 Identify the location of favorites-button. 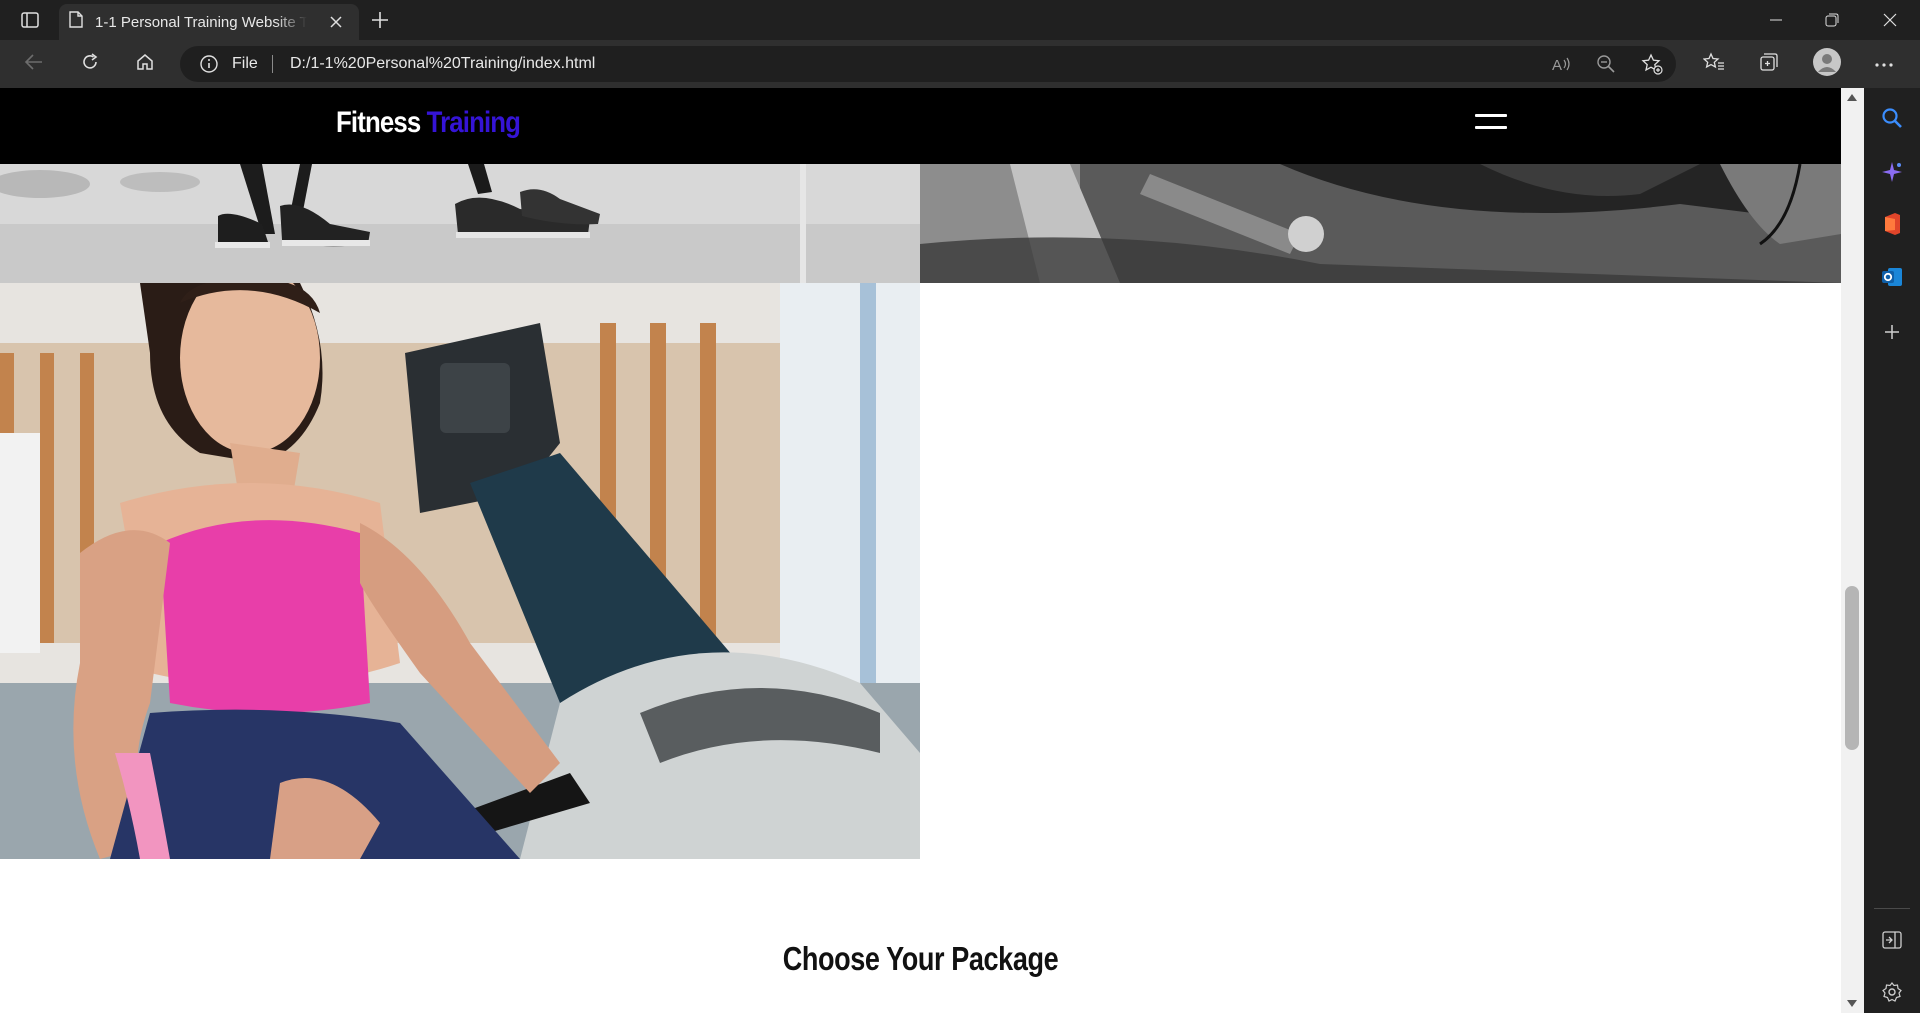
(1714, 64).